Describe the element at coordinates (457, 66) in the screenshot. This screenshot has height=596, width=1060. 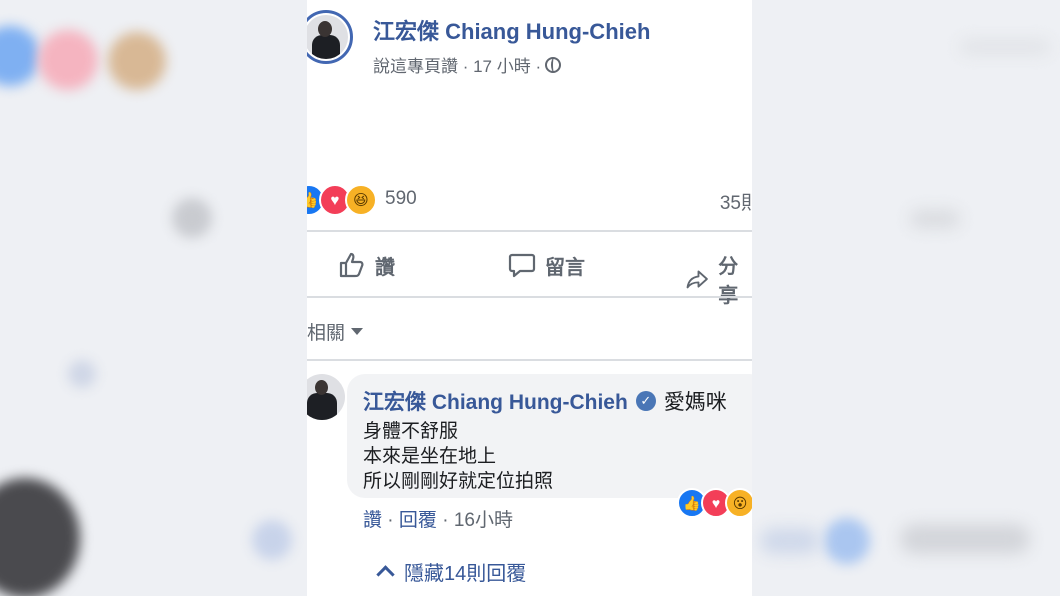
I see `post-meta-text: 說這專頁讚 · 17 小時 ·` at that location.